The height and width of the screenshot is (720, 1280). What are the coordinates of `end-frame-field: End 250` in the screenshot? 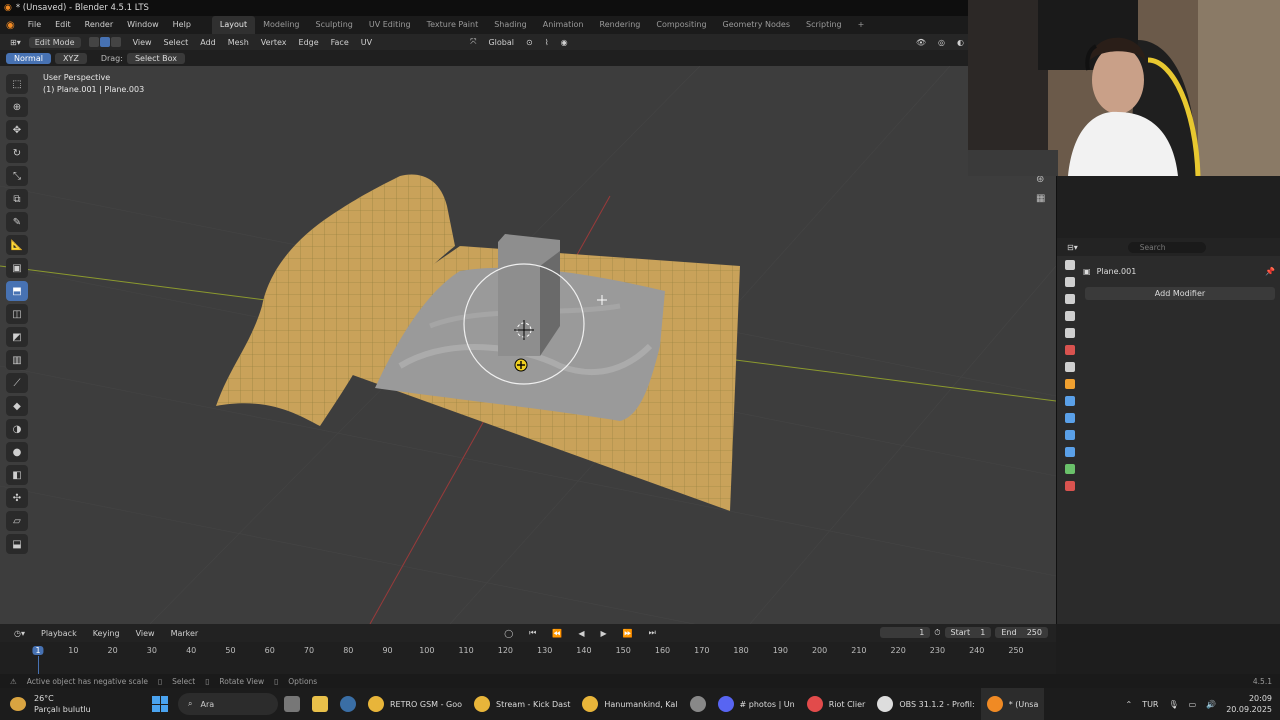 It's located at (1021, 632).